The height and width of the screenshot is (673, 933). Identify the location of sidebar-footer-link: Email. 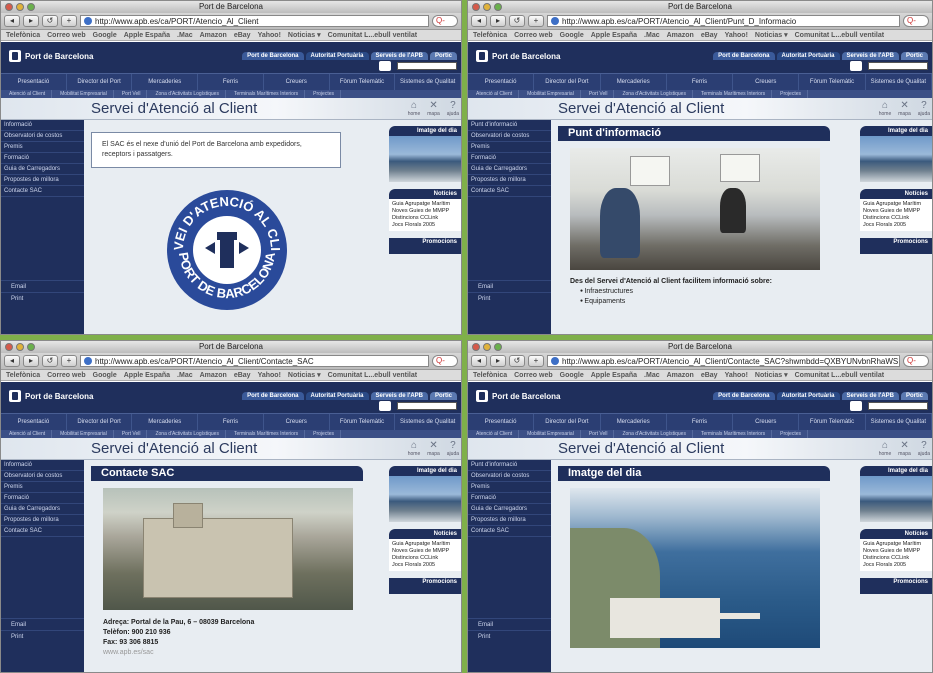
(509, 286).